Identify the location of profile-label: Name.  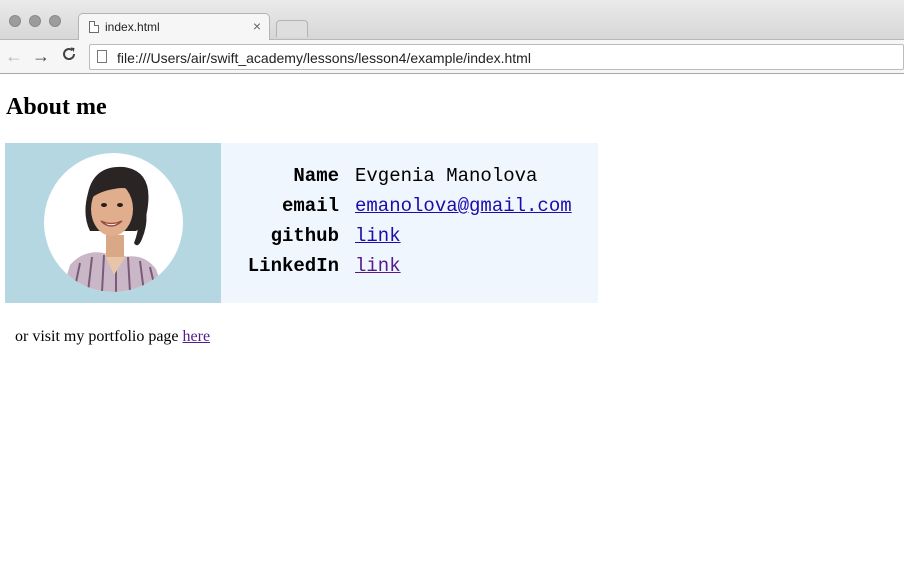
(316, 176).